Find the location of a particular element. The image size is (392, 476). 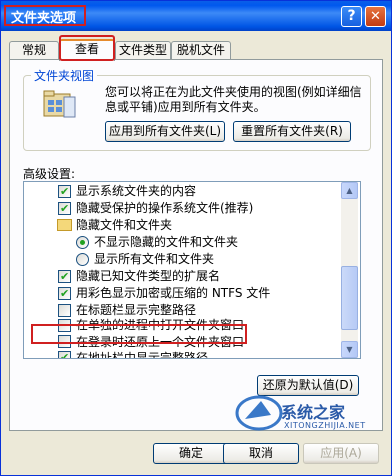

folder-views-description: 您可以将正在为此文件夹使用的视图(例如详细信息或平铺)应用到所有文件夹。 is located at coordinates (233, 99).